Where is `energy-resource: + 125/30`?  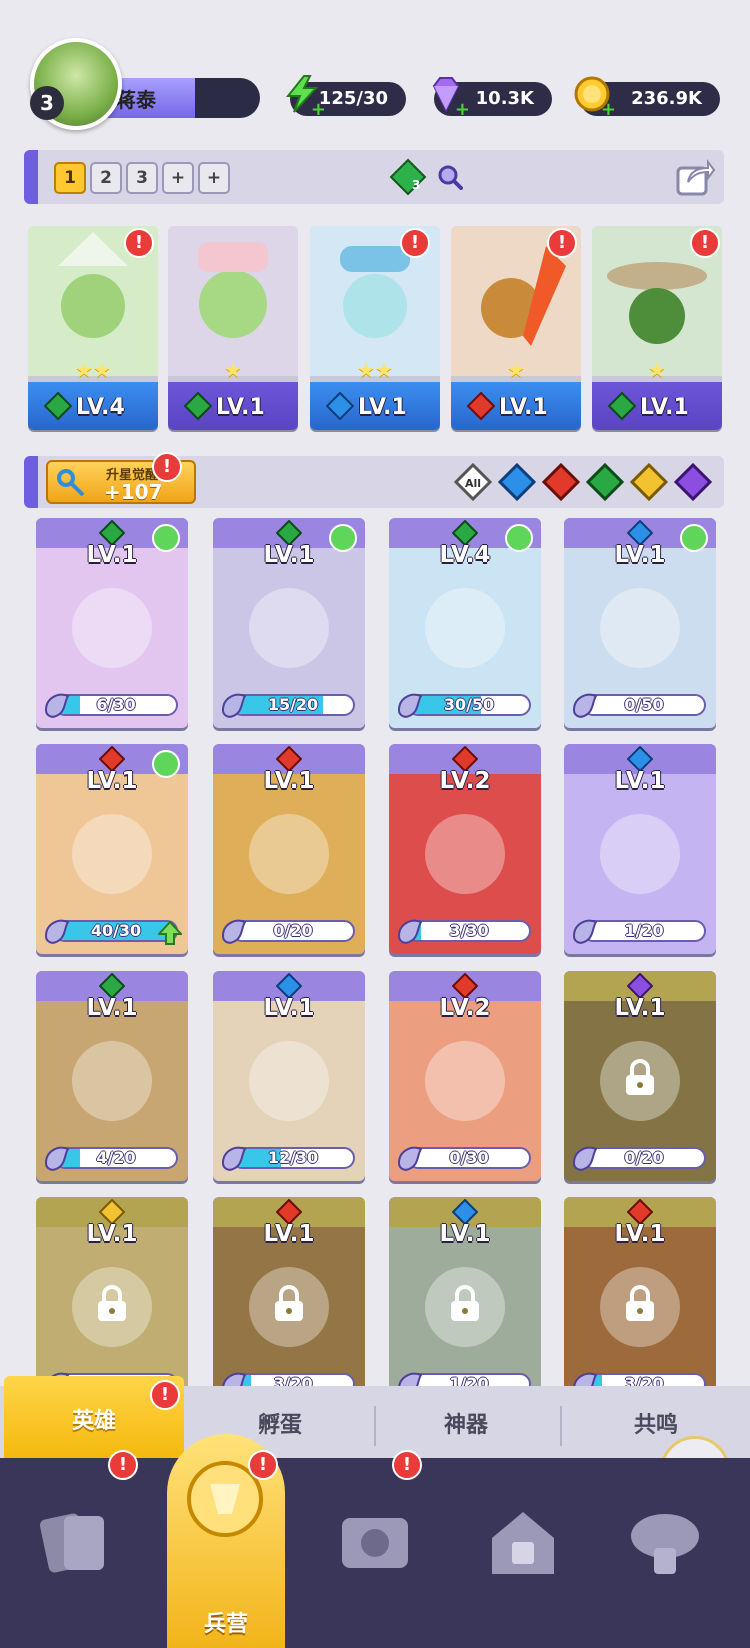 energy-resource: + 125/30 is located at coordinates (345, 97).